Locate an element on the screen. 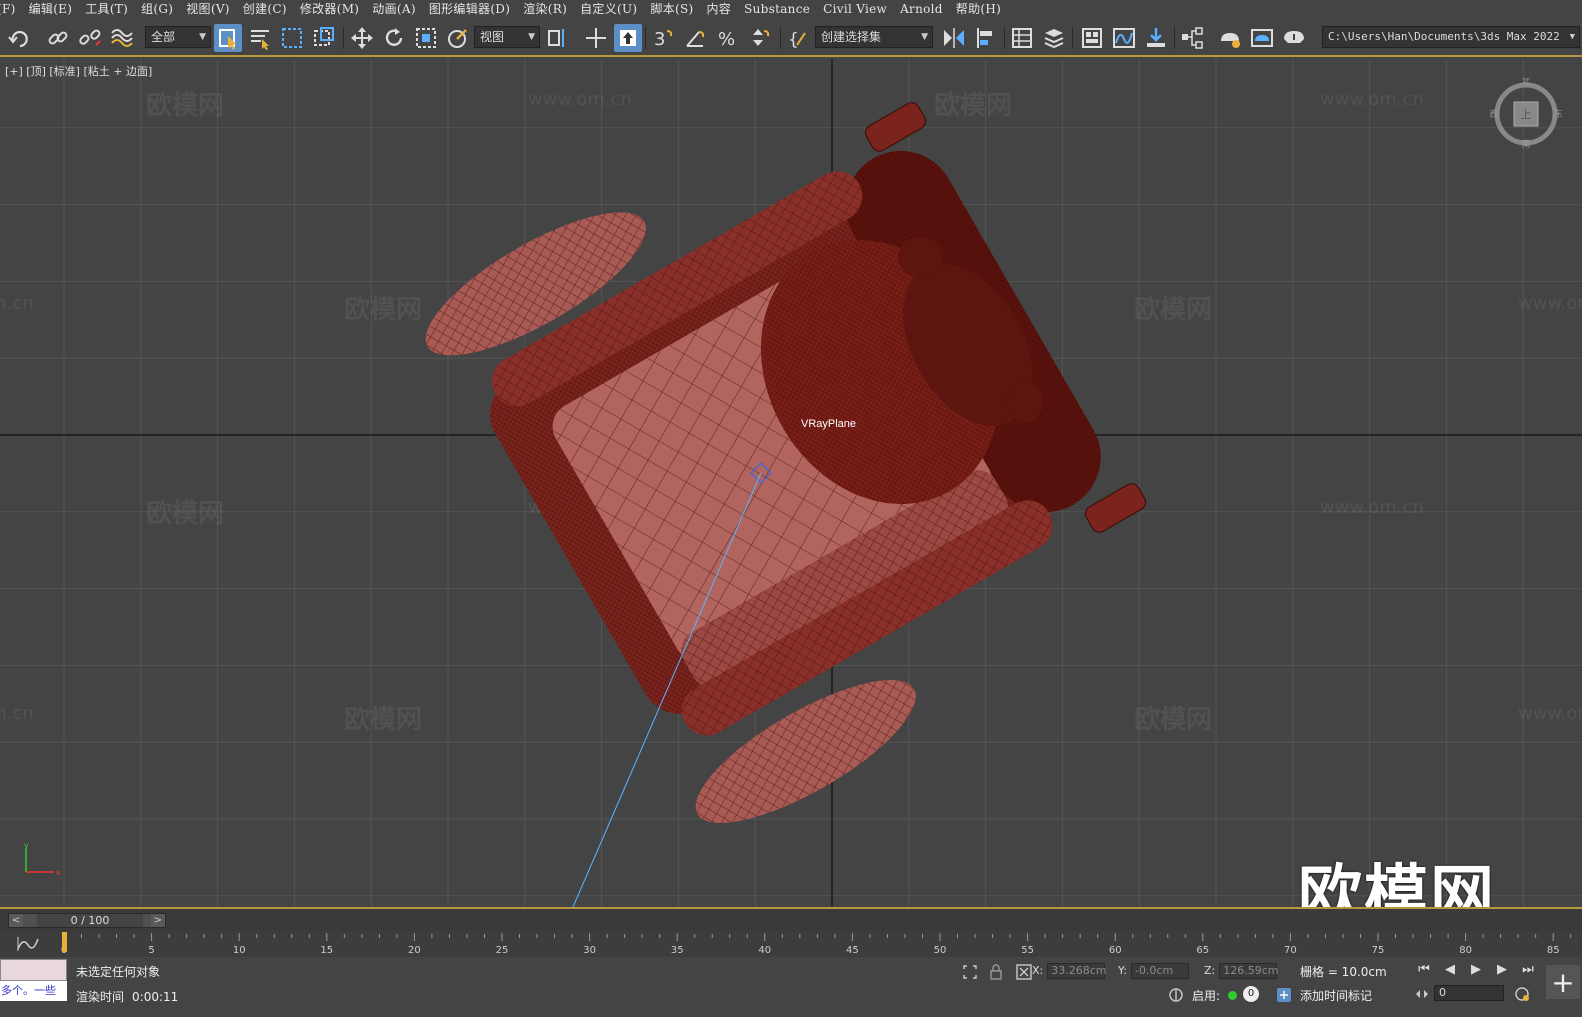 This screenshot has height=1017, width=1582. move-icon is located at coordinates (362, 38).